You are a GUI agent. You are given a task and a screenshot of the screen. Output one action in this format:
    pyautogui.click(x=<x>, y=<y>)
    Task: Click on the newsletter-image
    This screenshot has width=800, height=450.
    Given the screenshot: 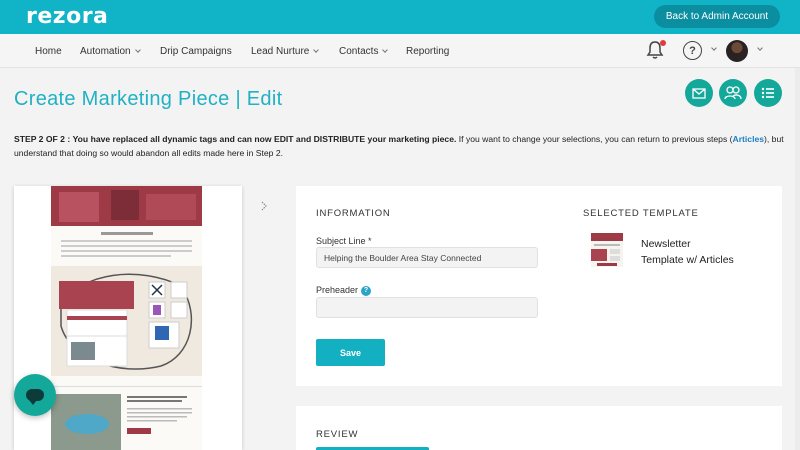 What is the action you would take?
    pyautogui.click(x=126, y=318)
    